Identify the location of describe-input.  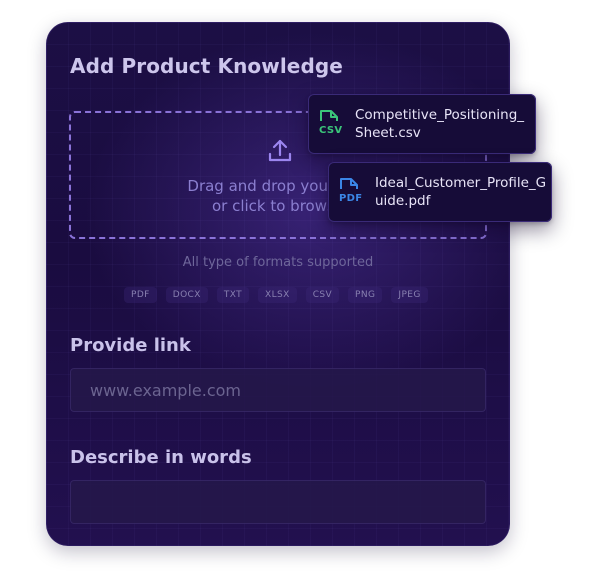
(278, 502).